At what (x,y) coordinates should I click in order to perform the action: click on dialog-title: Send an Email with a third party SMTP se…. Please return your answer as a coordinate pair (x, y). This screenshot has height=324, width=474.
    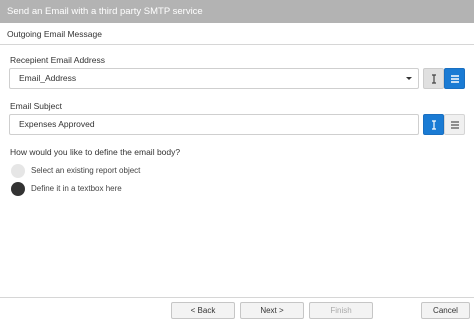
    Looking at the image, I should click on (105, 11).